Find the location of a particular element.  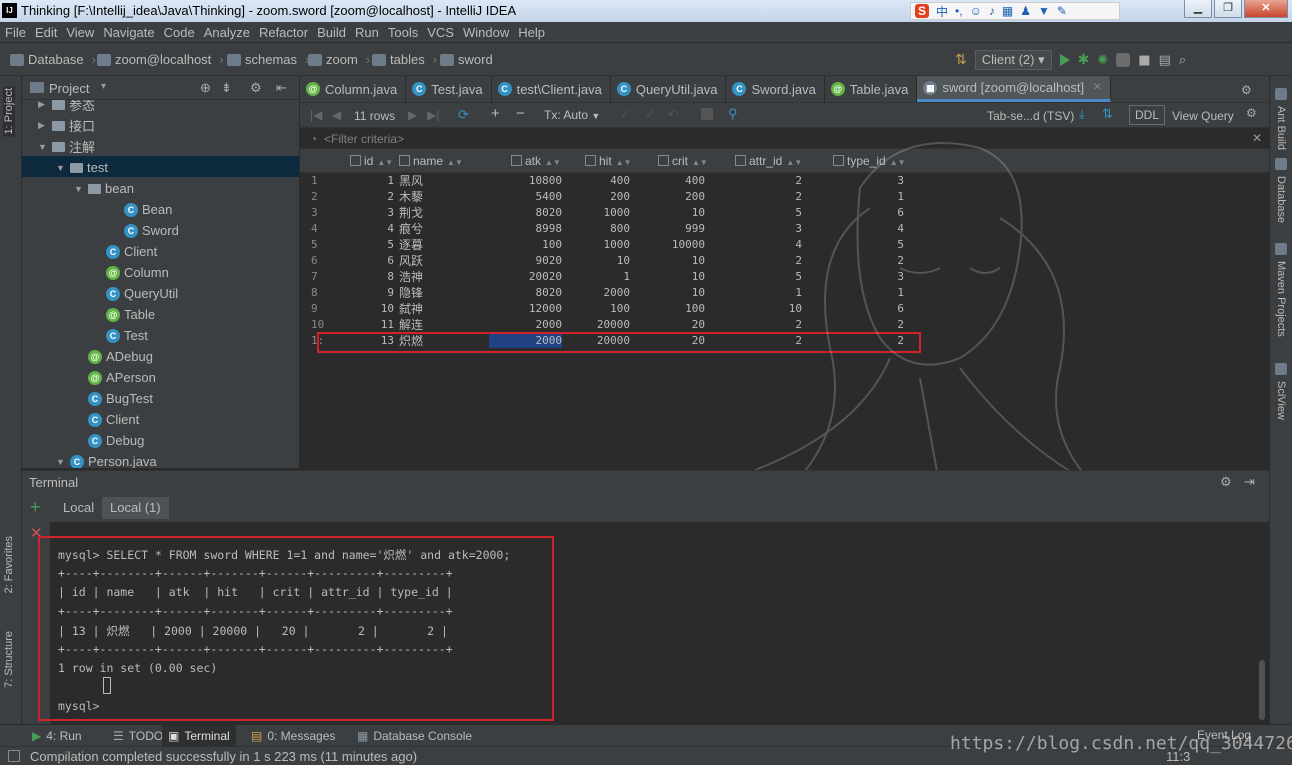

cell-type-id: 6 is located at coordinates (900, 309).